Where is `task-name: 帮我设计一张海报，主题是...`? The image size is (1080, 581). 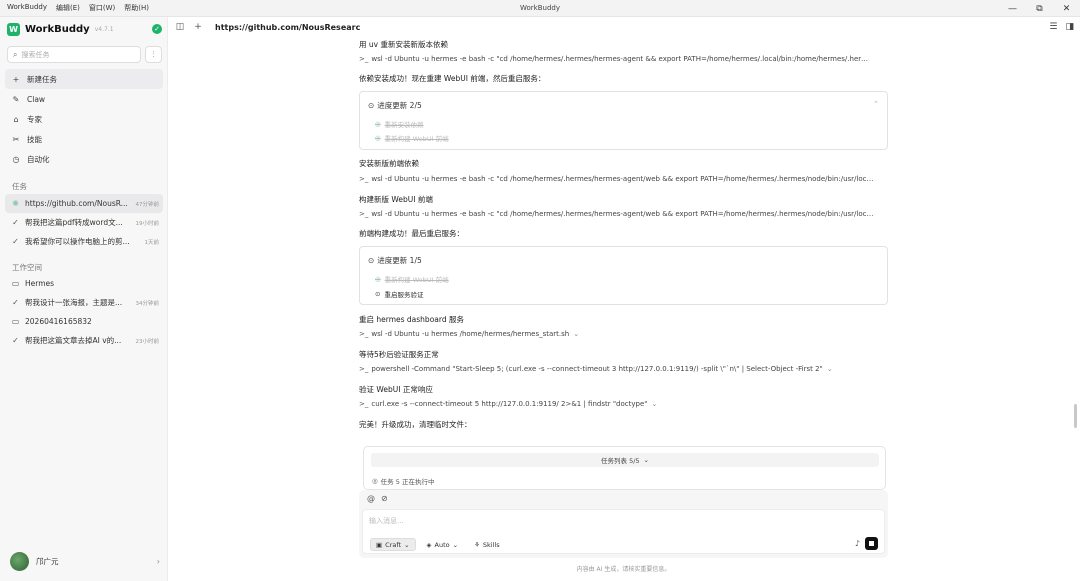
task-name: 帮我设计一张海报，主题是... is located at coordinates (74, 302).